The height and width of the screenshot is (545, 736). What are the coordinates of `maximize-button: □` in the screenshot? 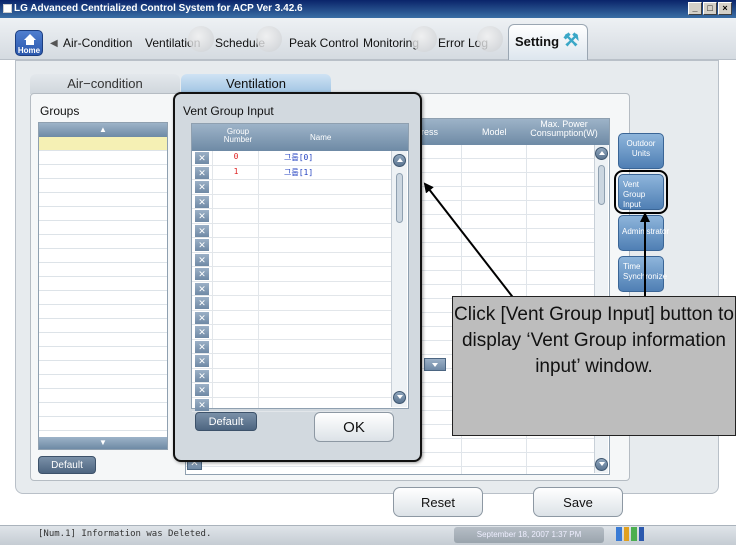 It's located at (710, 8).